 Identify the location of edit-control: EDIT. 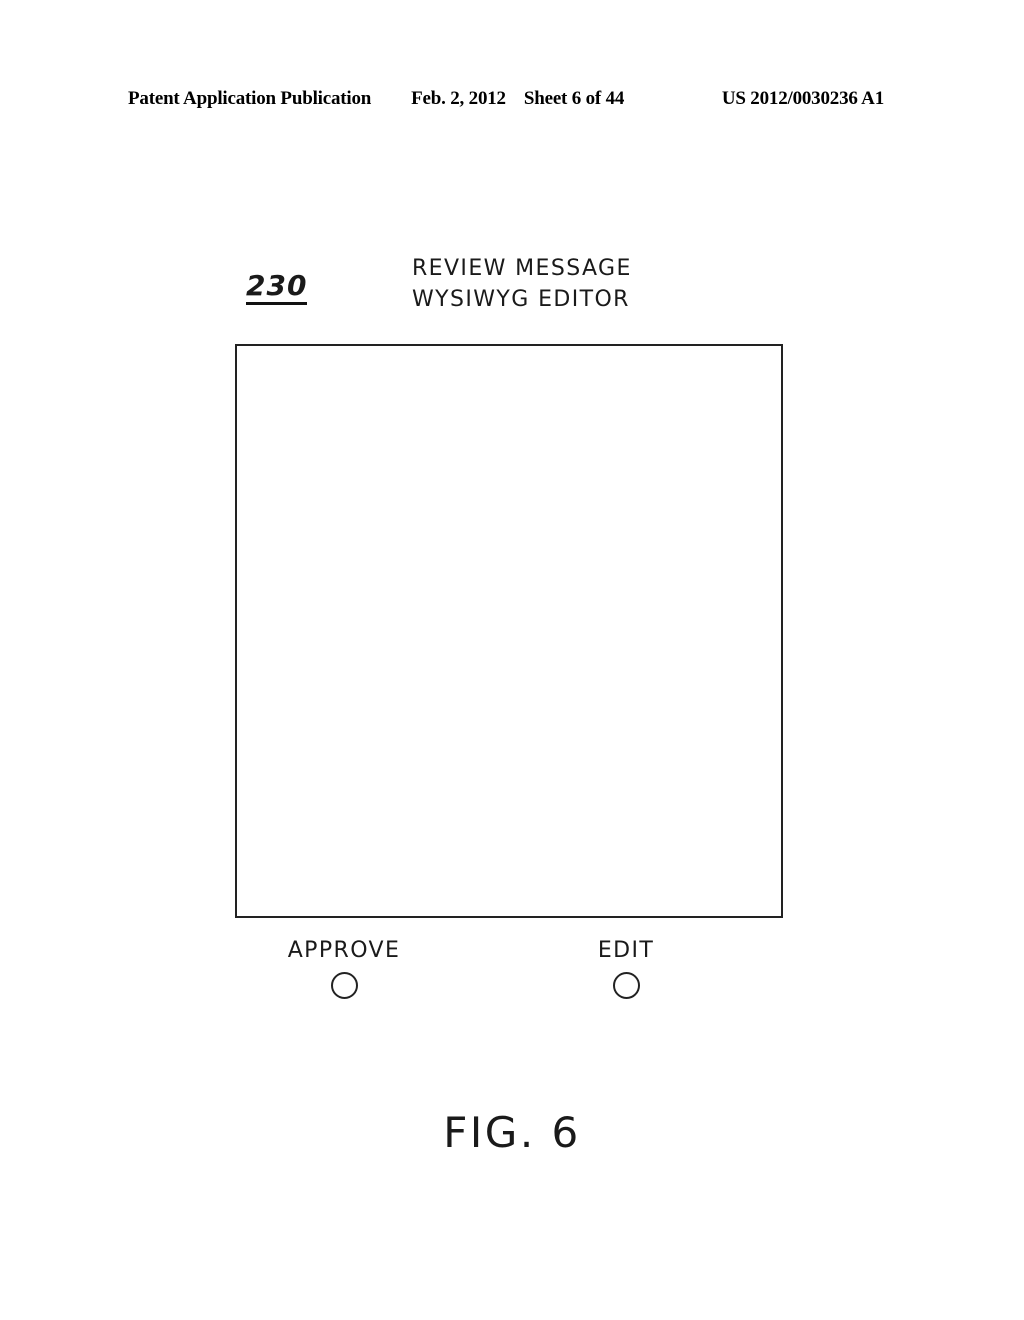
(626, 968).